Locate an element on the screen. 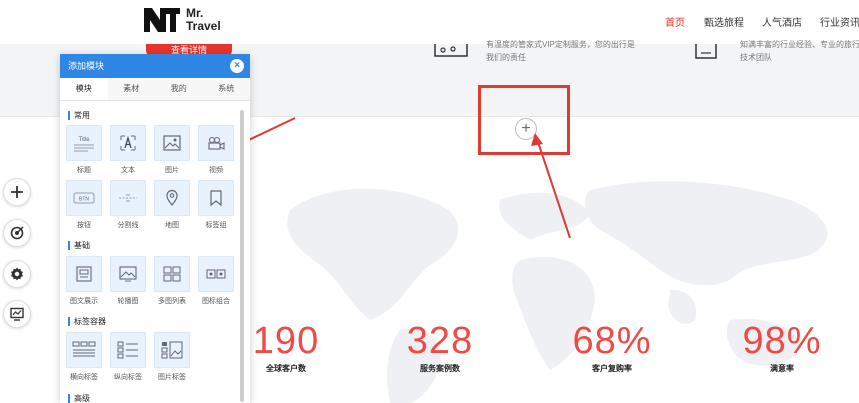  main-nav: 首页 甄选旅程 人气酒店 行业资讯 is located at coordinates (429, 22).